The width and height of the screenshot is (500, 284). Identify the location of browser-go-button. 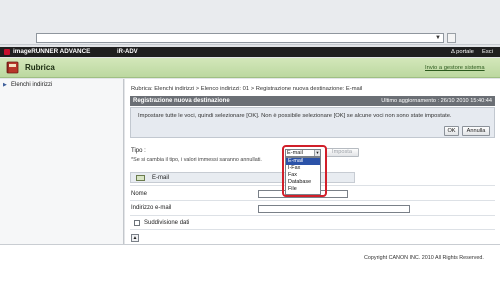
(451, 38).